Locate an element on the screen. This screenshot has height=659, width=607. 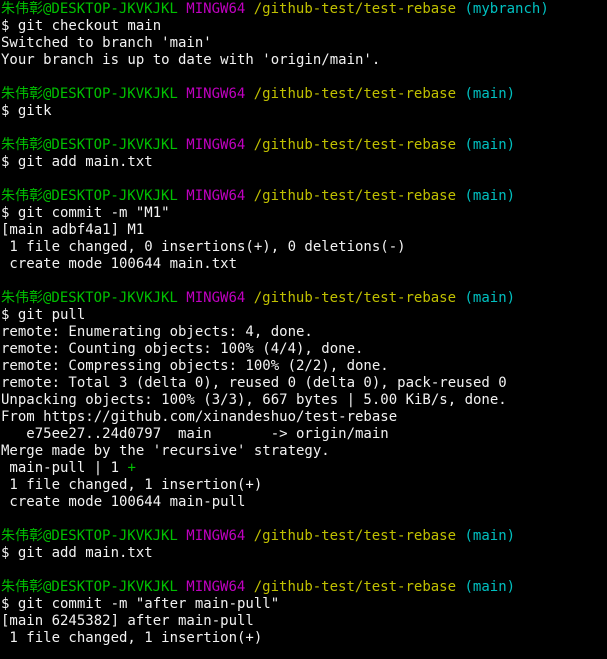
terminal-text-segment: $ gitk is located at coordinates (26, 111).